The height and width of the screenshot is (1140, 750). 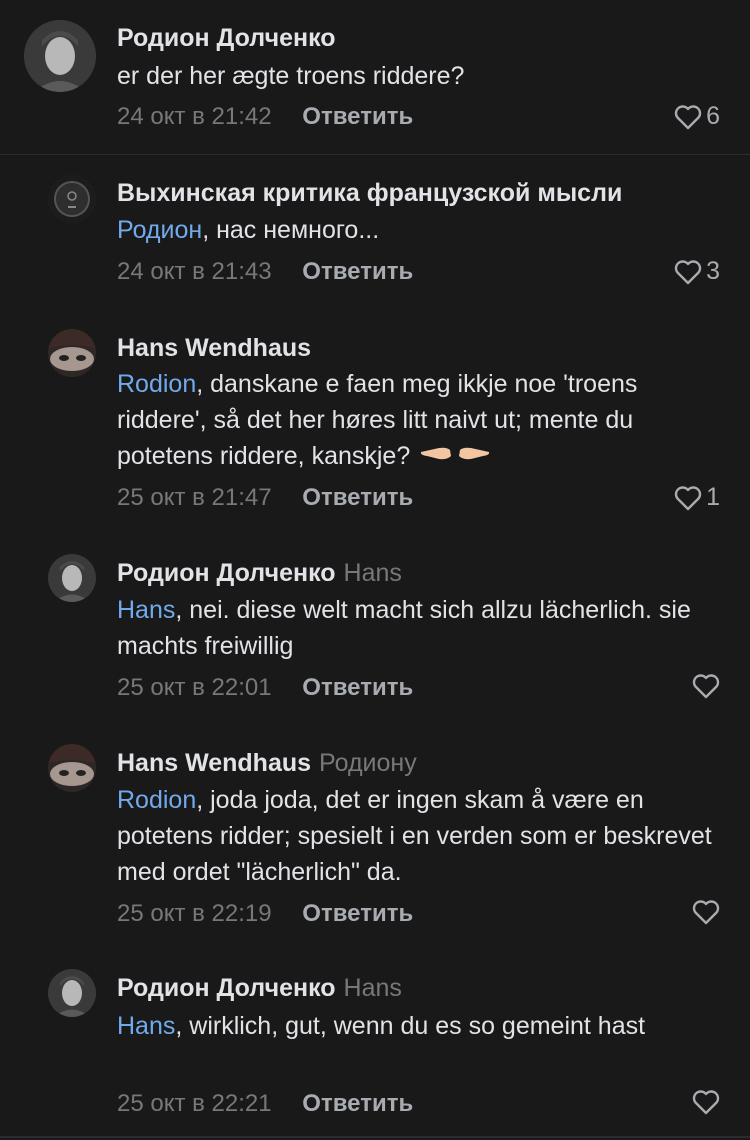 I want to click on like-button: 1, so click(x=697, y=497).